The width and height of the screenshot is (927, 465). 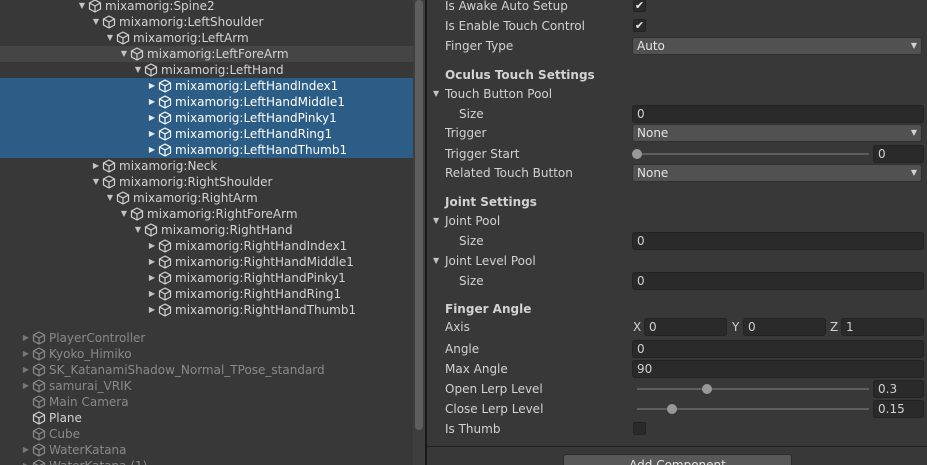 I want to click on hierarchy-item: ▼ mixamorig:Spine2, so click(x=206, y=7).